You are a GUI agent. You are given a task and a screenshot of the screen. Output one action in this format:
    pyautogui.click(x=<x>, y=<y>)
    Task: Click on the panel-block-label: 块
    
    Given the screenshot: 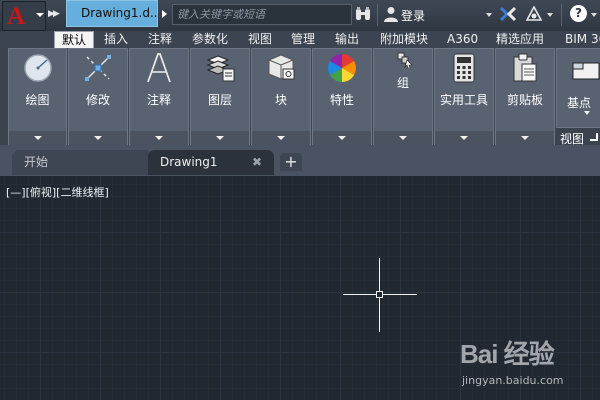 What is the action you would take?
    pyautogui.click(x=280, y=100)
    